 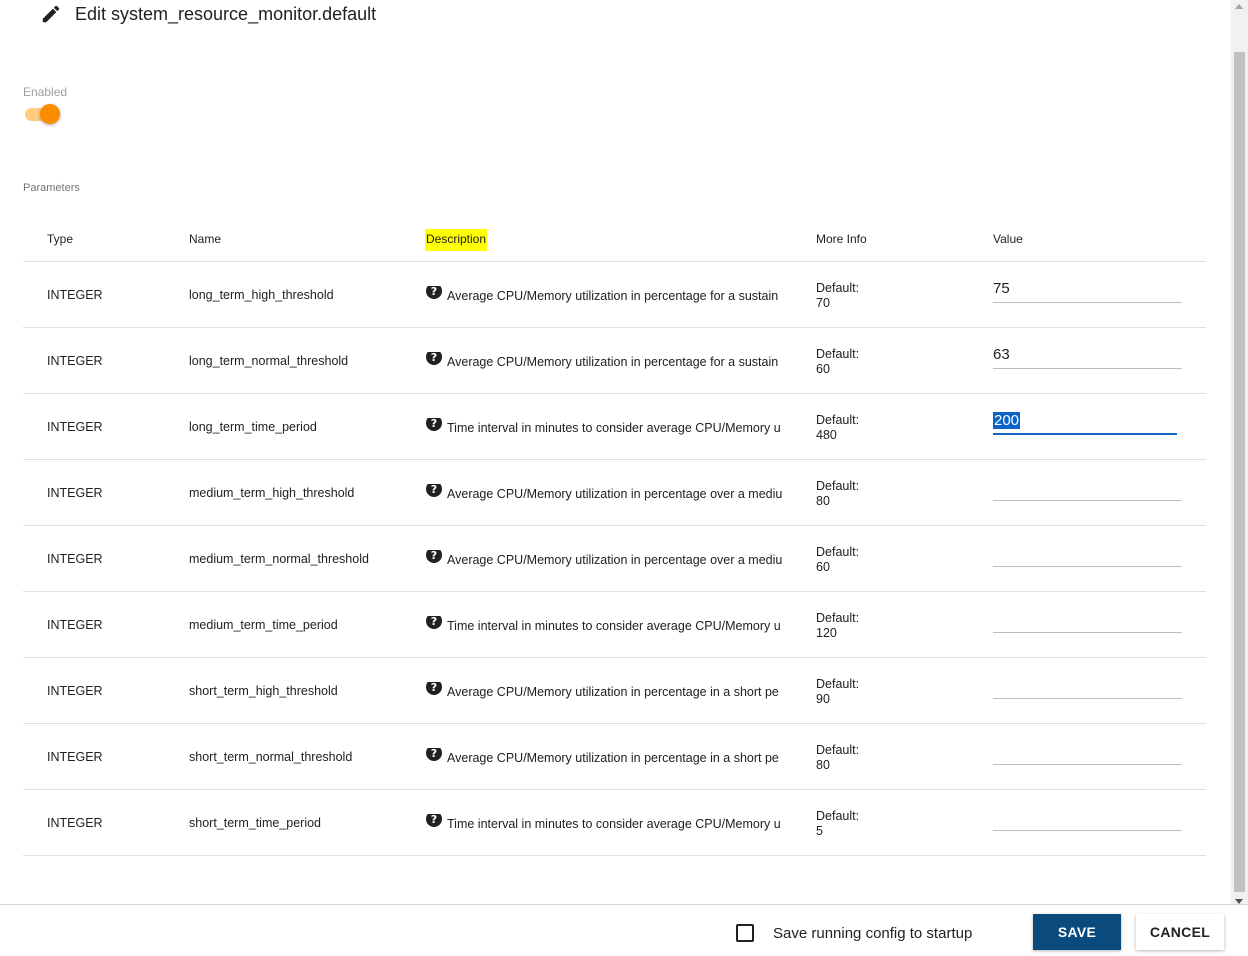 I want to click on param-more-info: Default: 120, so click(x=837, y=626).